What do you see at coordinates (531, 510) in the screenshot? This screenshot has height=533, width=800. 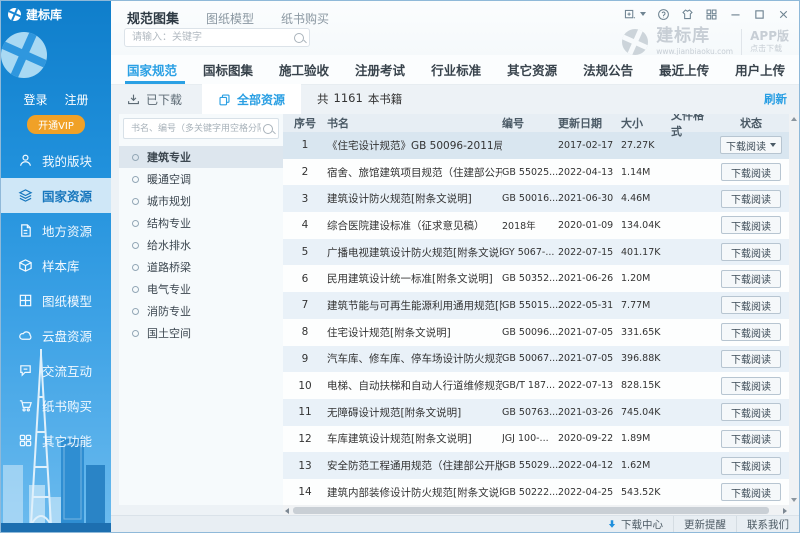 I see `scrollbar-thumb` at bounding box center [531, 510].